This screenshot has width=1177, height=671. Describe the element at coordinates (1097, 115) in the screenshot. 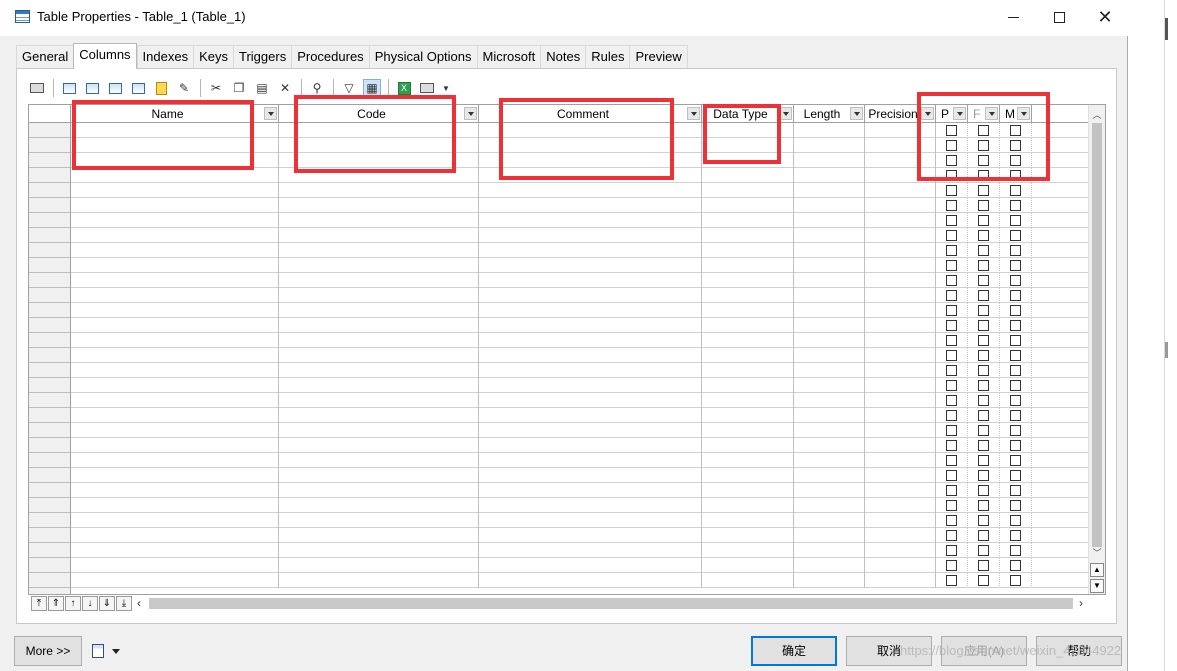

I see `scroll-up-icon: ︿` at that location.